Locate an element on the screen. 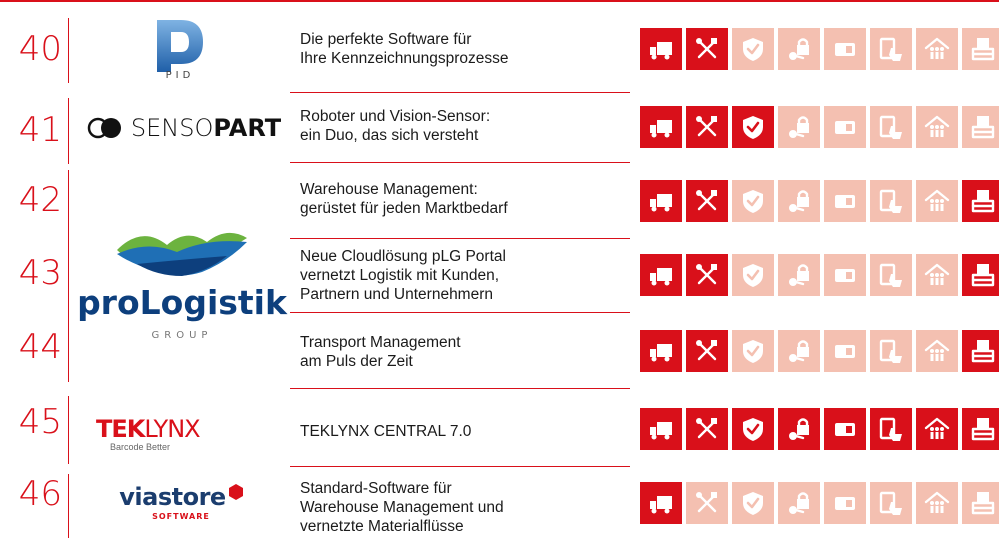 The height and width of the screenshot is (541, 999). pid-logo-text: PID is located at coordinates (180, 75).